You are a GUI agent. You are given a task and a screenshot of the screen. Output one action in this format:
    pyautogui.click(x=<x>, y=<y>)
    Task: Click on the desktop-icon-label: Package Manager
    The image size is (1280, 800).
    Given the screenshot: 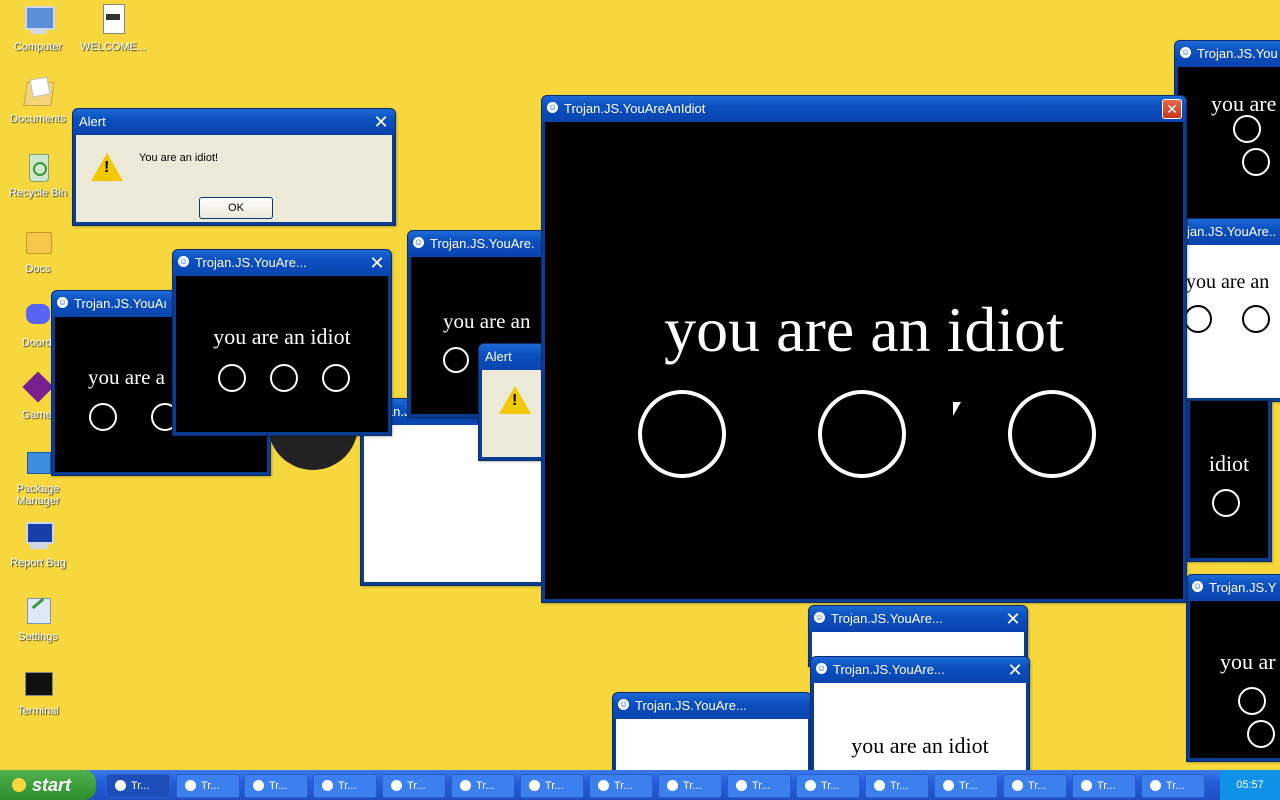 What is the action you would take?
    pyautogui.click(x=38, y=495)
    